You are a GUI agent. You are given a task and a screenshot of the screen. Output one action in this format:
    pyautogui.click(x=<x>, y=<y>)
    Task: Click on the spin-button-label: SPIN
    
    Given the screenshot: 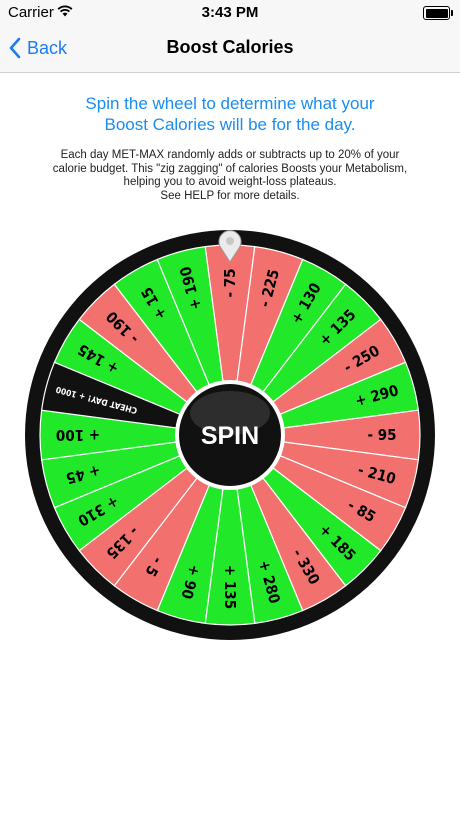 What is the action you would take?
    pyautogui.click(x=230, y=436)
    